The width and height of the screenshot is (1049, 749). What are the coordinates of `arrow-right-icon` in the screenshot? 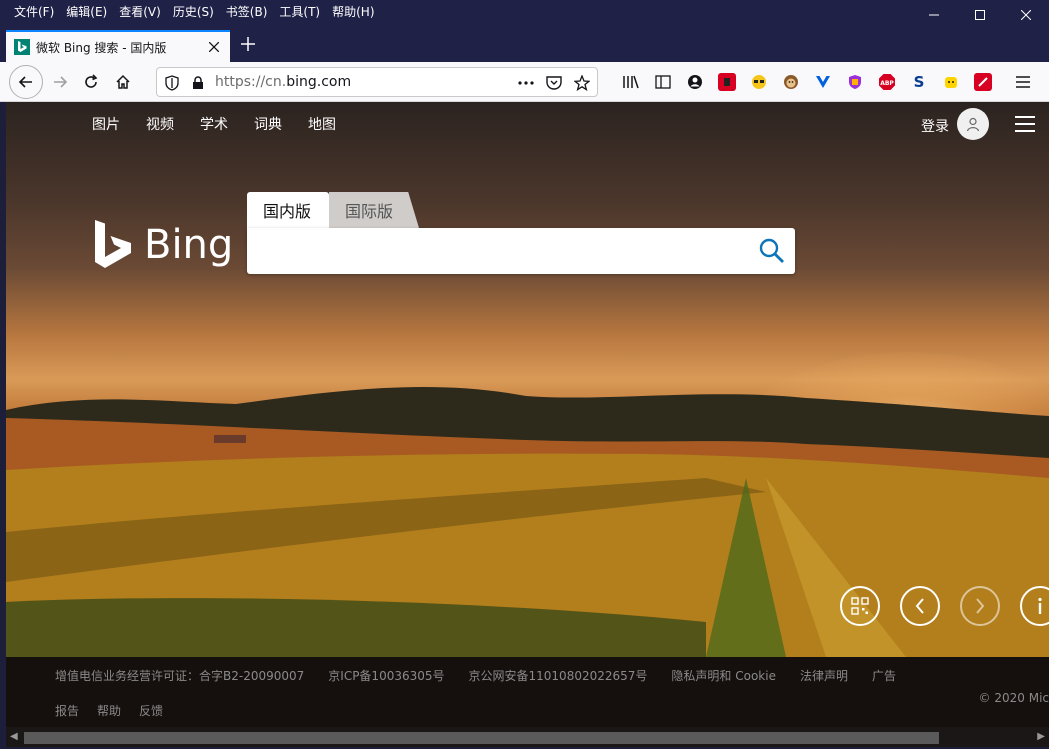 It's located at (61, 82).